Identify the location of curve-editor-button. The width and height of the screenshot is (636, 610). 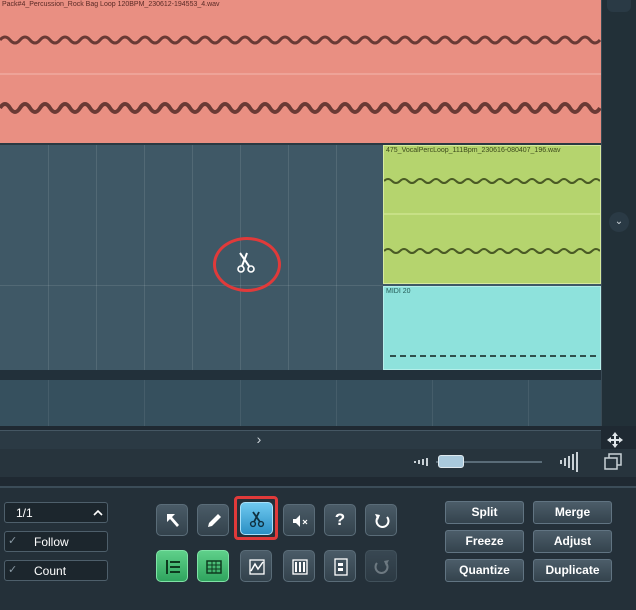
(256, 566).